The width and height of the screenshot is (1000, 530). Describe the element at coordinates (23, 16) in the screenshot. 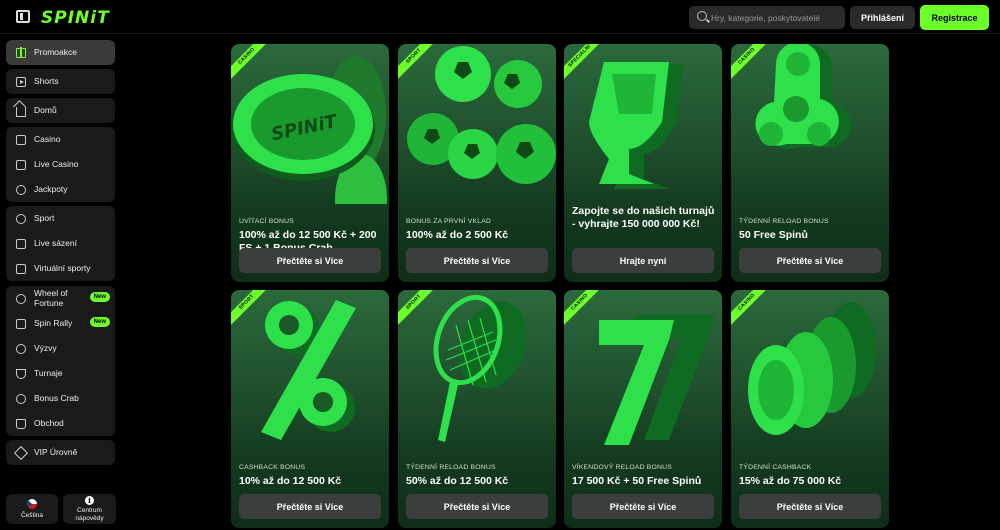

I see `sidebar-toggle-icon` at that location.